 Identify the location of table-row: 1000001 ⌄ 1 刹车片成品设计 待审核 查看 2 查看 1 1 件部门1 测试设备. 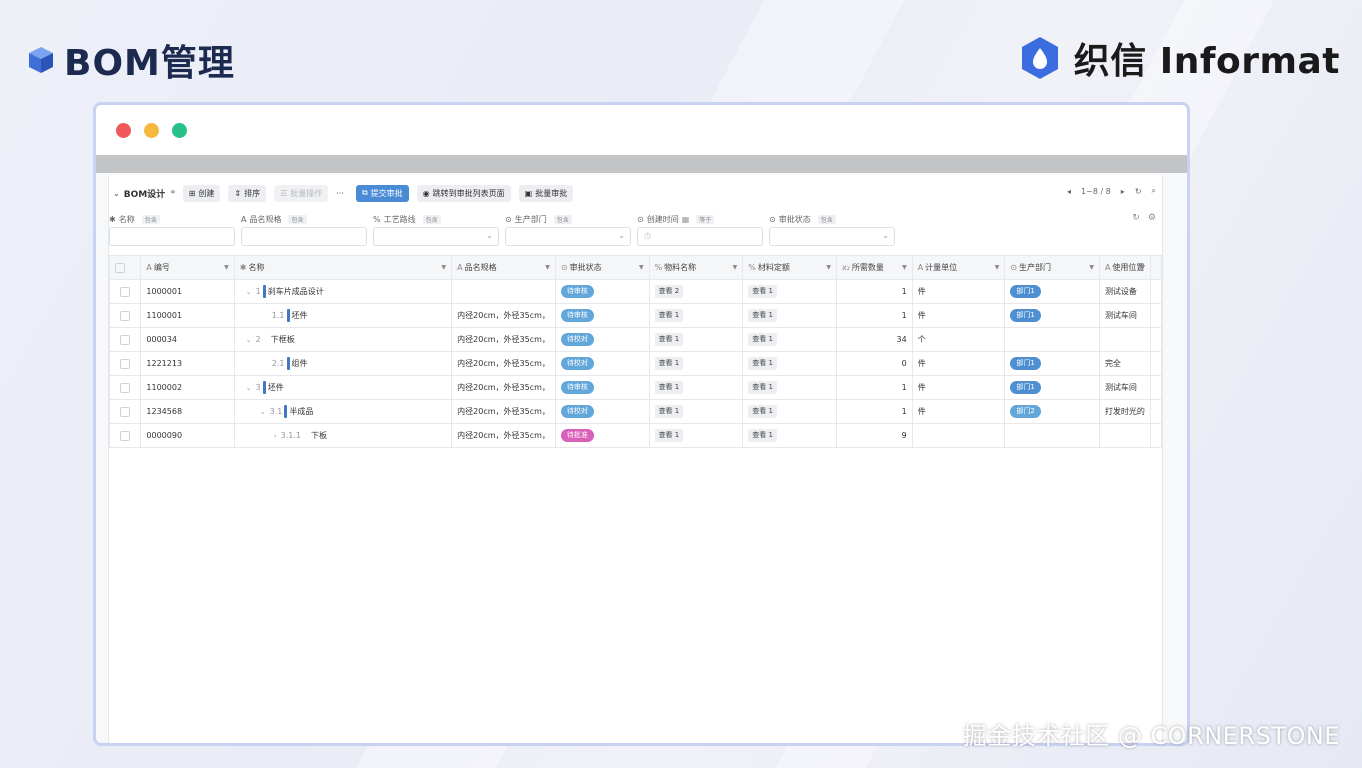
(635, 291).